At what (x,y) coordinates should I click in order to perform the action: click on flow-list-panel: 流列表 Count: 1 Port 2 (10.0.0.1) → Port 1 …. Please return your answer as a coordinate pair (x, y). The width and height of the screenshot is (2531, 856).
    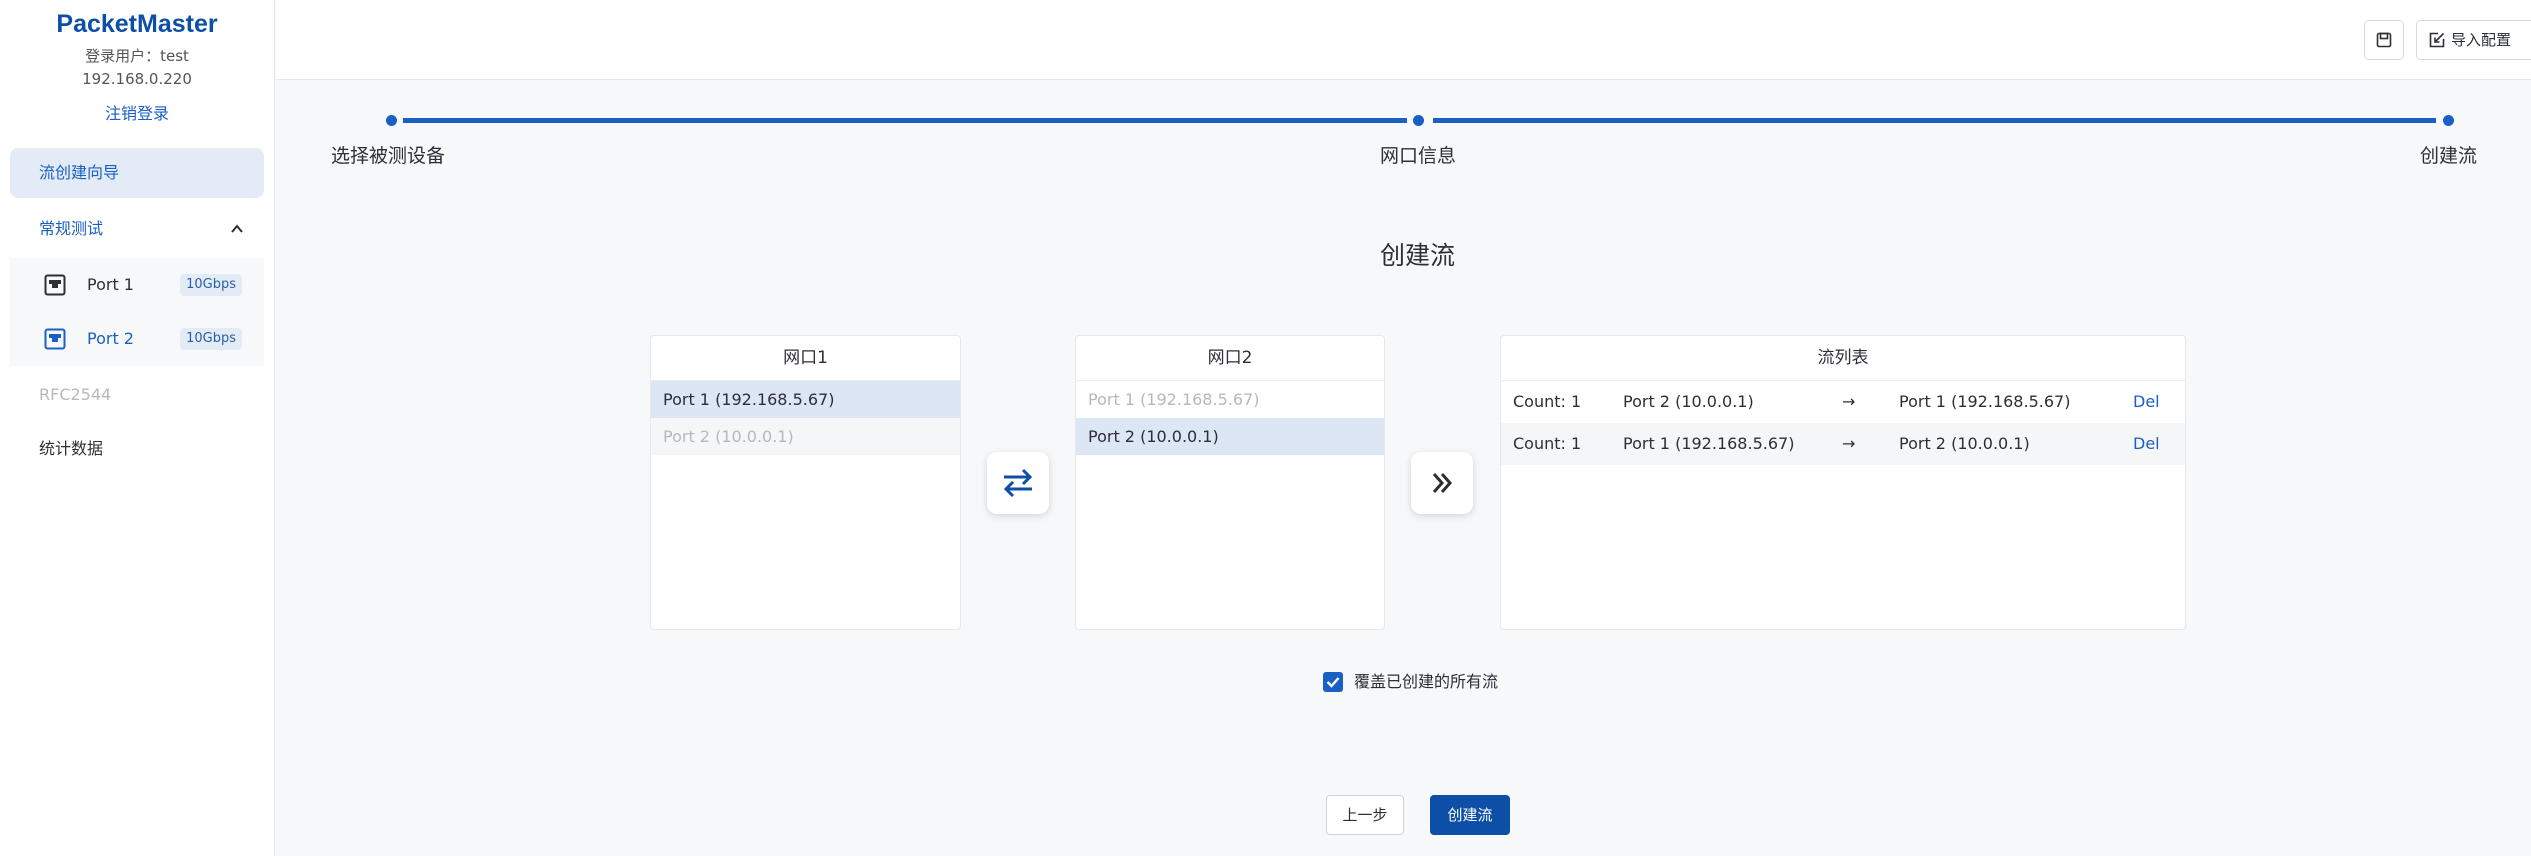
    Looking at the image, I should click on (1843, 482).